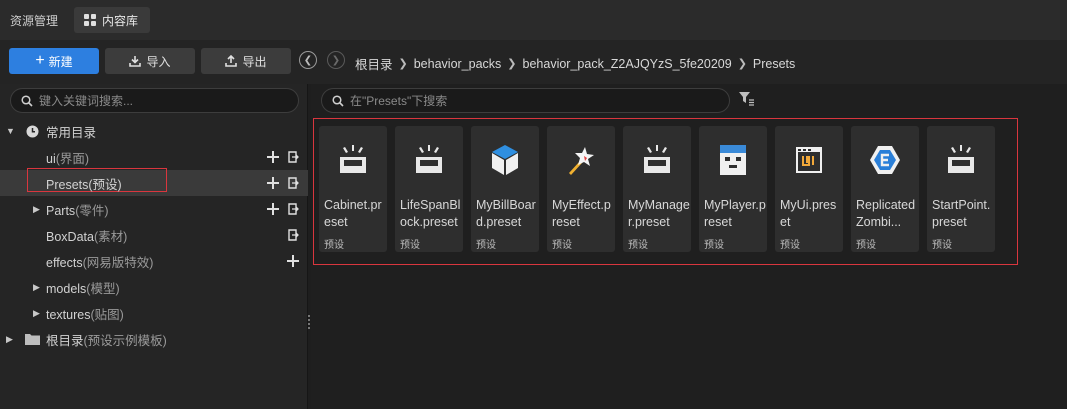  What do you see at coordinates (34, 21) in the screenshot?
I see `window-title: 资源管理` at bounding box center [34, 21].